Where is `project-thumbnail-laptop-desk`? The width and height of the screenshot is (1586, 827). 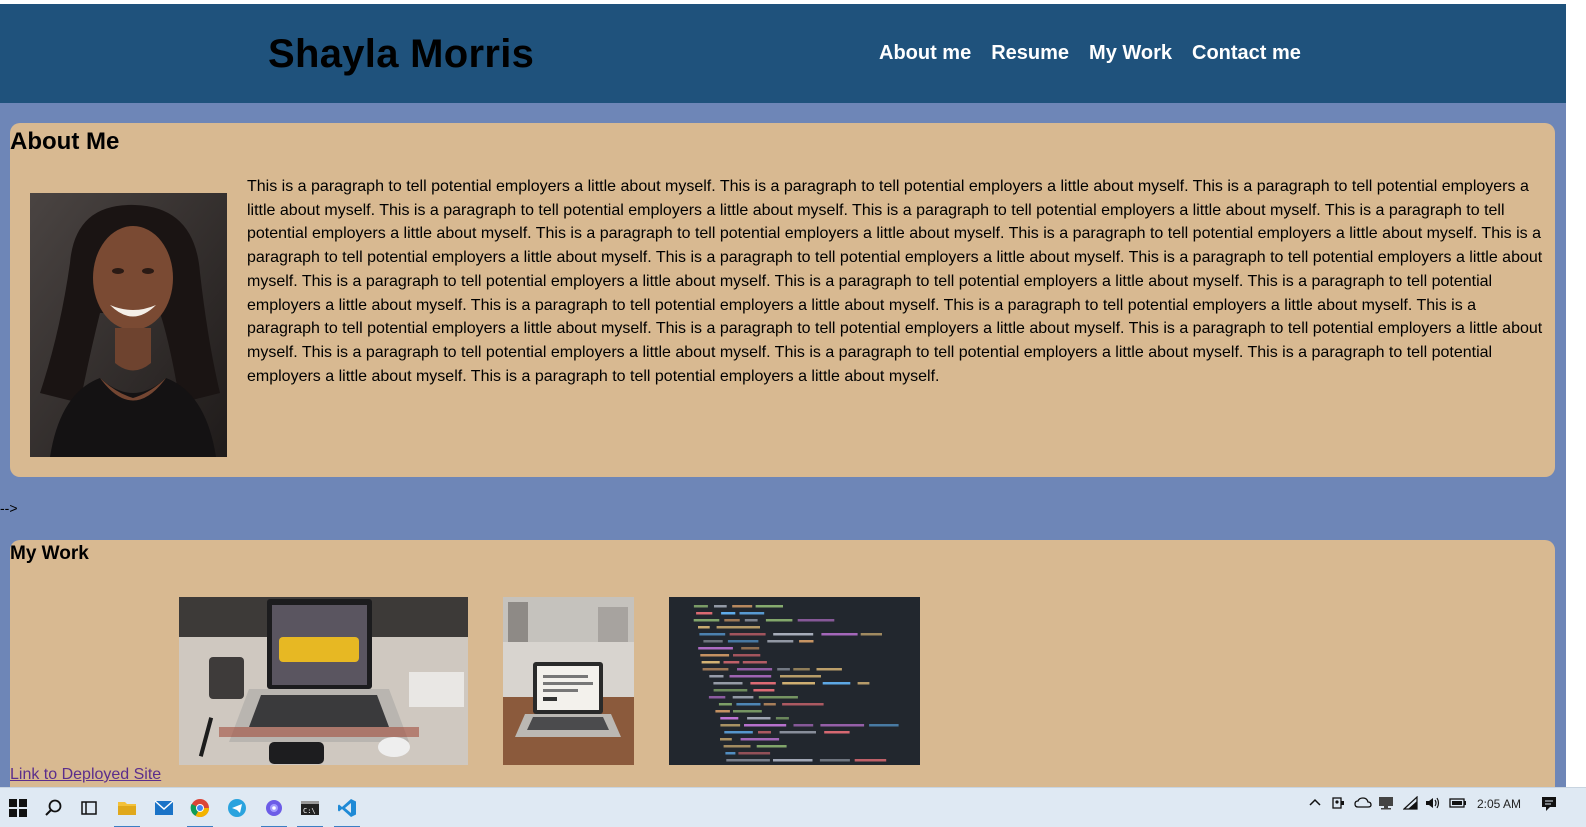 project-thumbnail-laptop-desk is located at coordinates (323, 681).